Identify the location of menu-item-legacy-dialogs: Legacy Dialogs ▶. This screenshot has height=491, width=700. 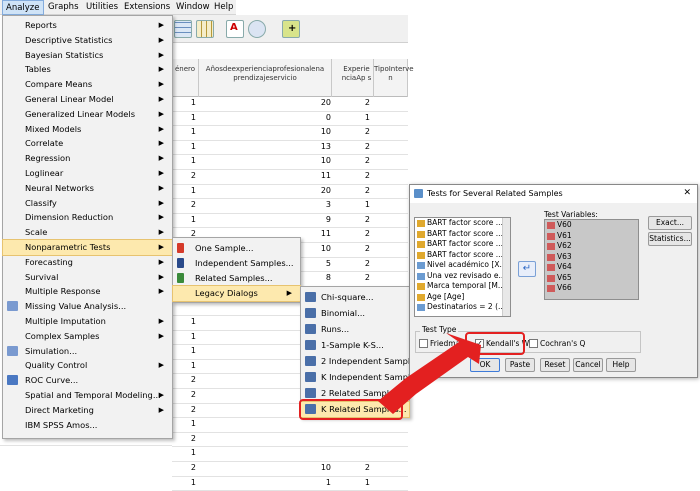
(236, 293).